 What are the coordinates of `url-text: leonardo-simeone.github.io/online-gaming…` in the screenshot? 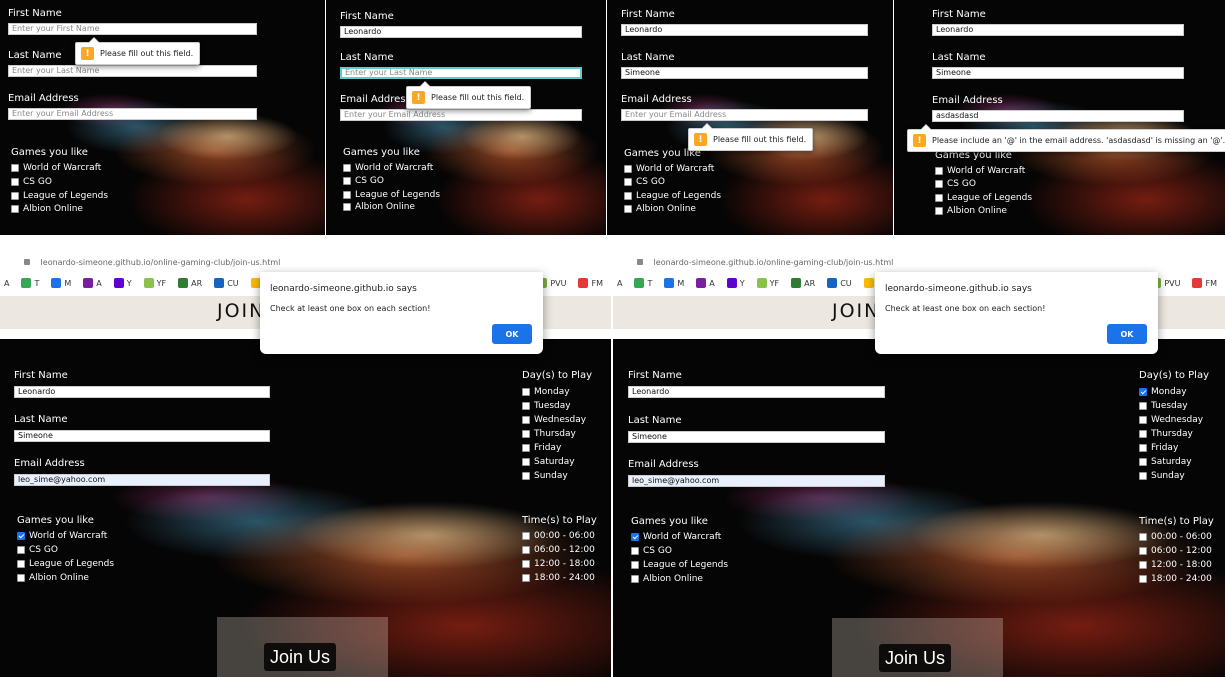 It's located at (773, 262).